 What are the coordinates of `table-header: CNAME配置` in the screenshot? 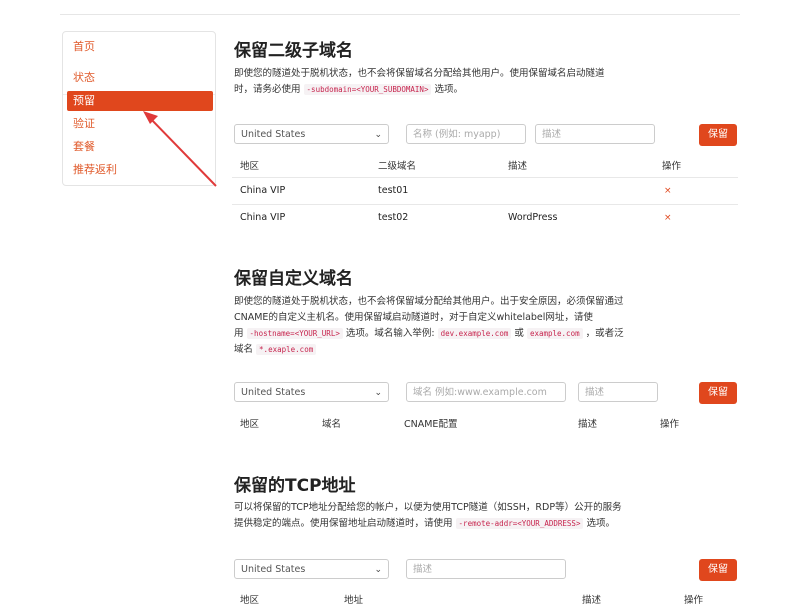 It's located at (431, 424).